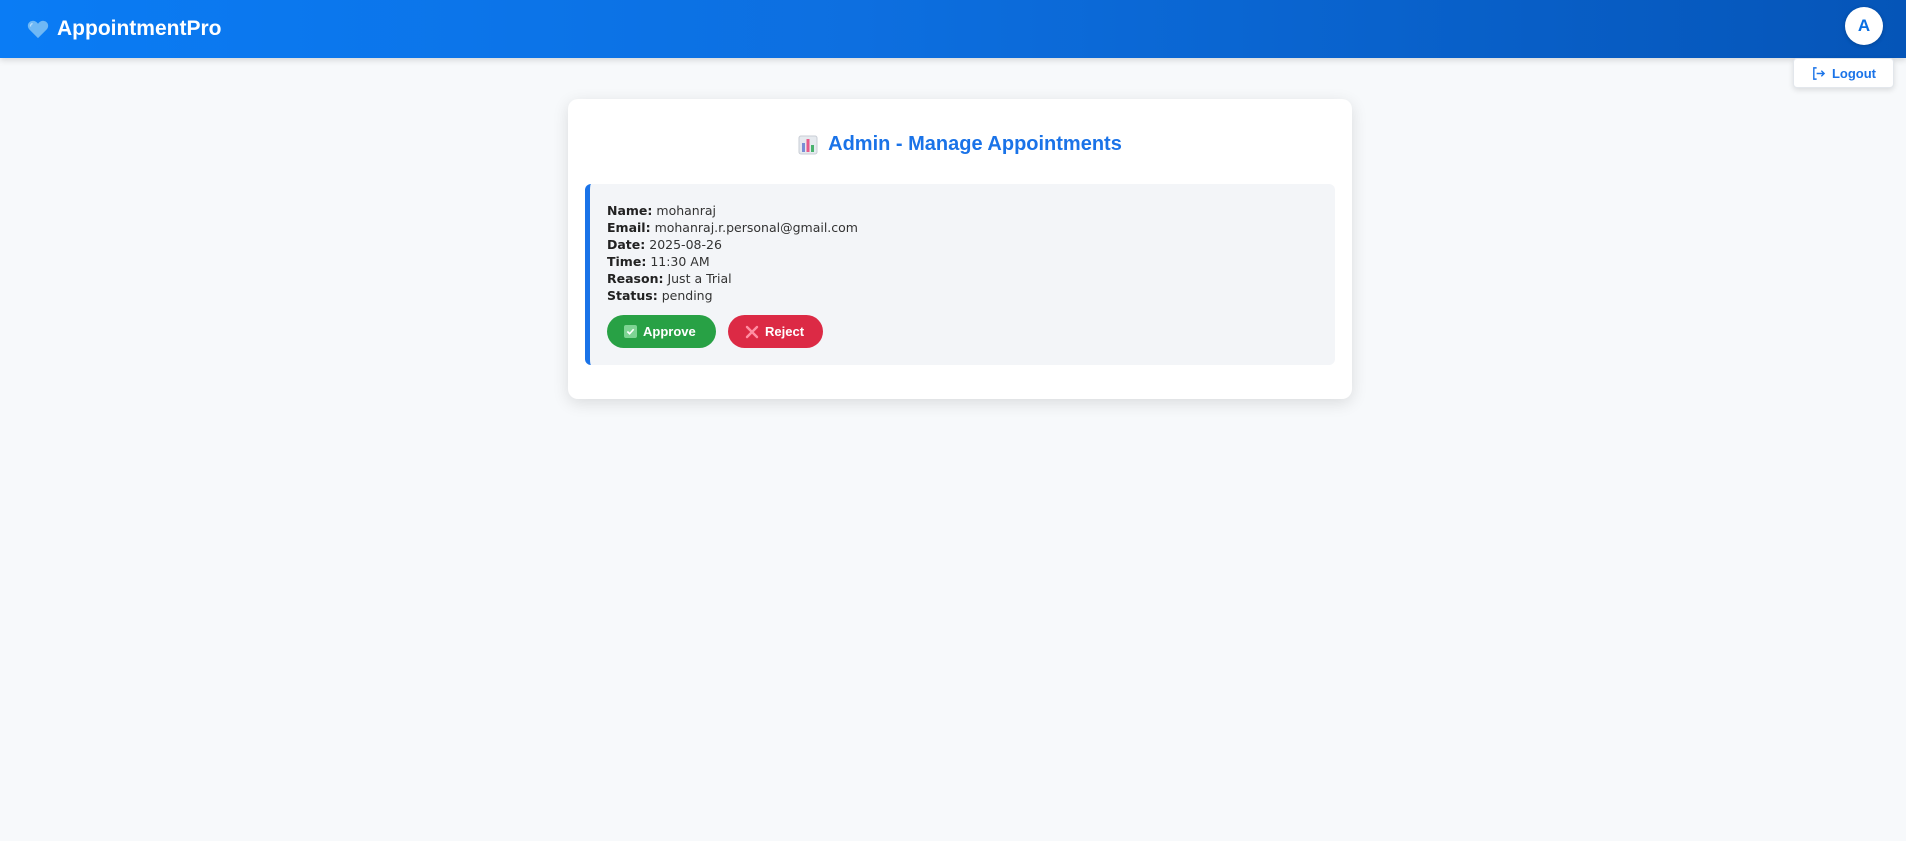 The width and height of the screenshot is (1906, 841). I want to click on field-label: Reason:, so click(635, 278).